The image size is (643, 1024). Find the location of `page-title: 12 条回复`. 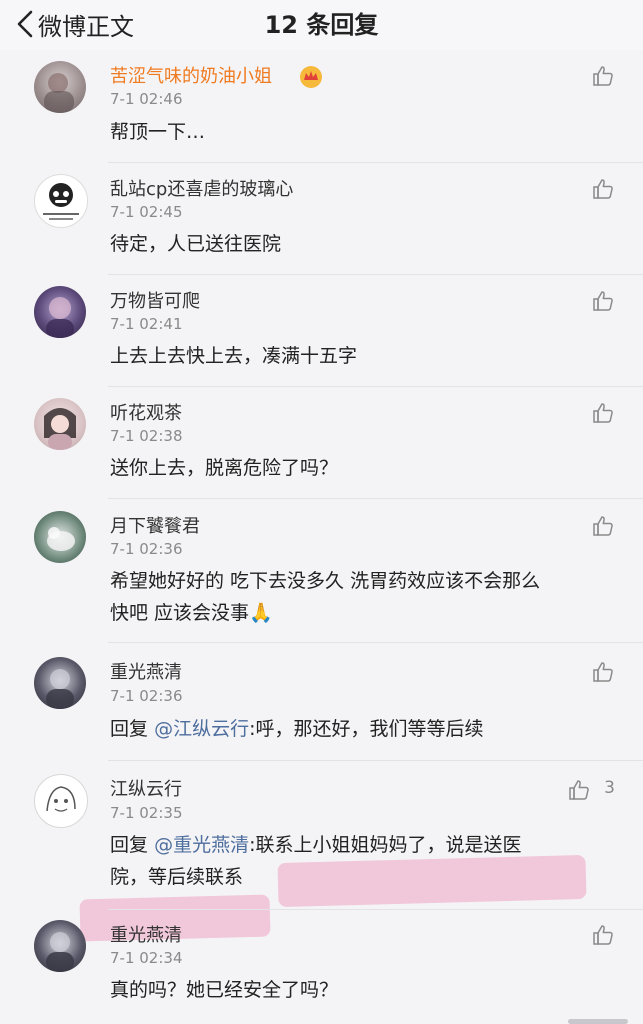

page-title: 12 条回复 is located at coordinates (321, 25).